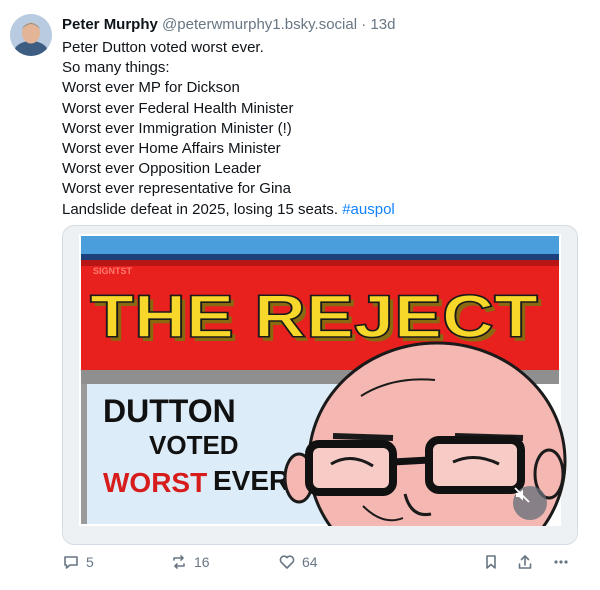  I want to click on bookmark-icon, so click(491, 562).